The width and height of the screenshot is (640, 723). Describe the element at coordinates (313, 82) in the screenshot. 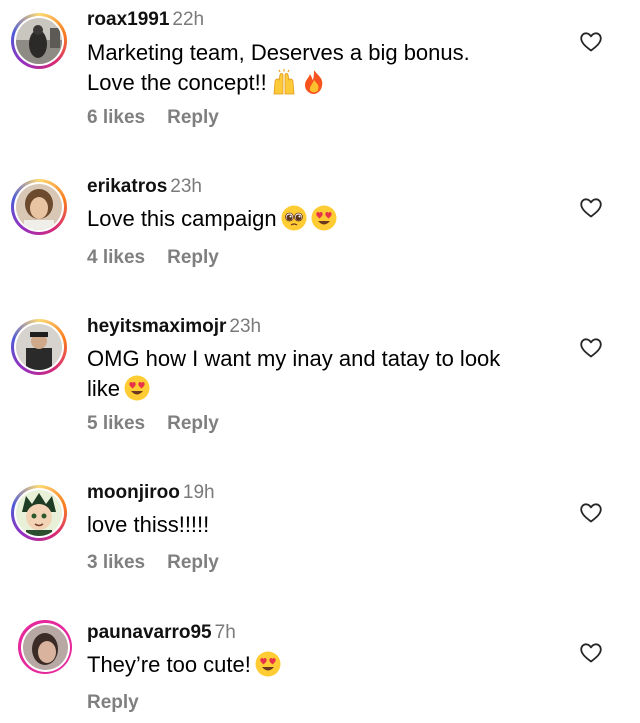

I see `fire-emoji` at that location.